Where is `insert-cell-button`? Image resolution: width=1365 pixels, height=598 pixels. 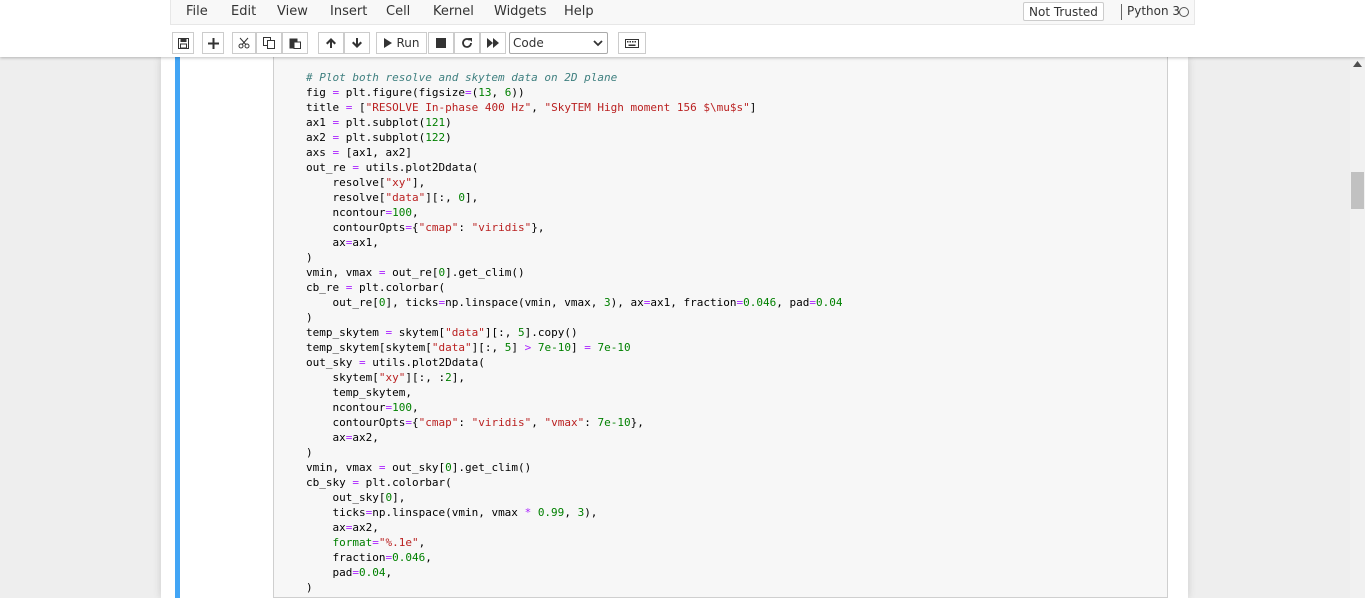
insert-cell-button is located at coordinates (213, 43).